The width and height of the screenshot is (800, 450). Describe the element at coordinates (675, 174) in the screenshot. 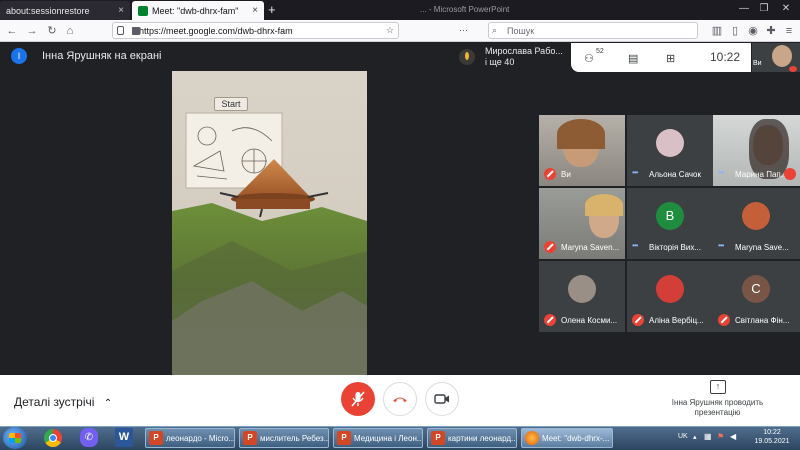

I see `participant-name: Альона Сачок` at that location.